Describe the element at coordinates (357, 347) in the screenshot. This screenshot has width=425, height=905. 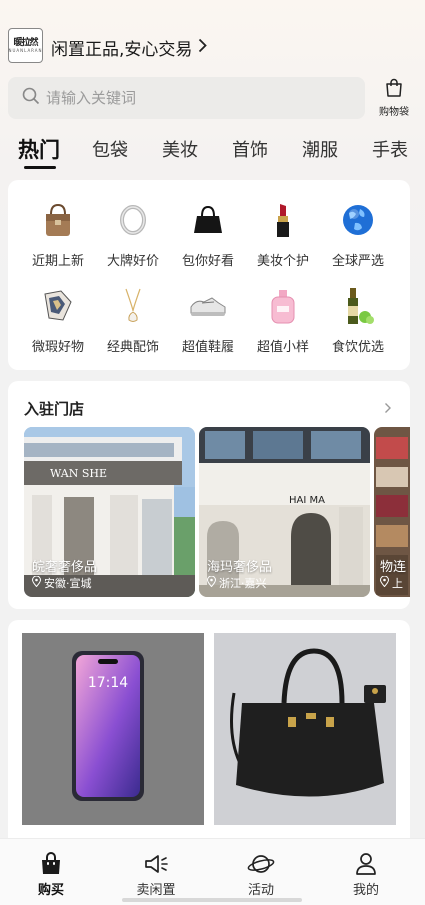
I see `category-label: 食饮优选` at that location.